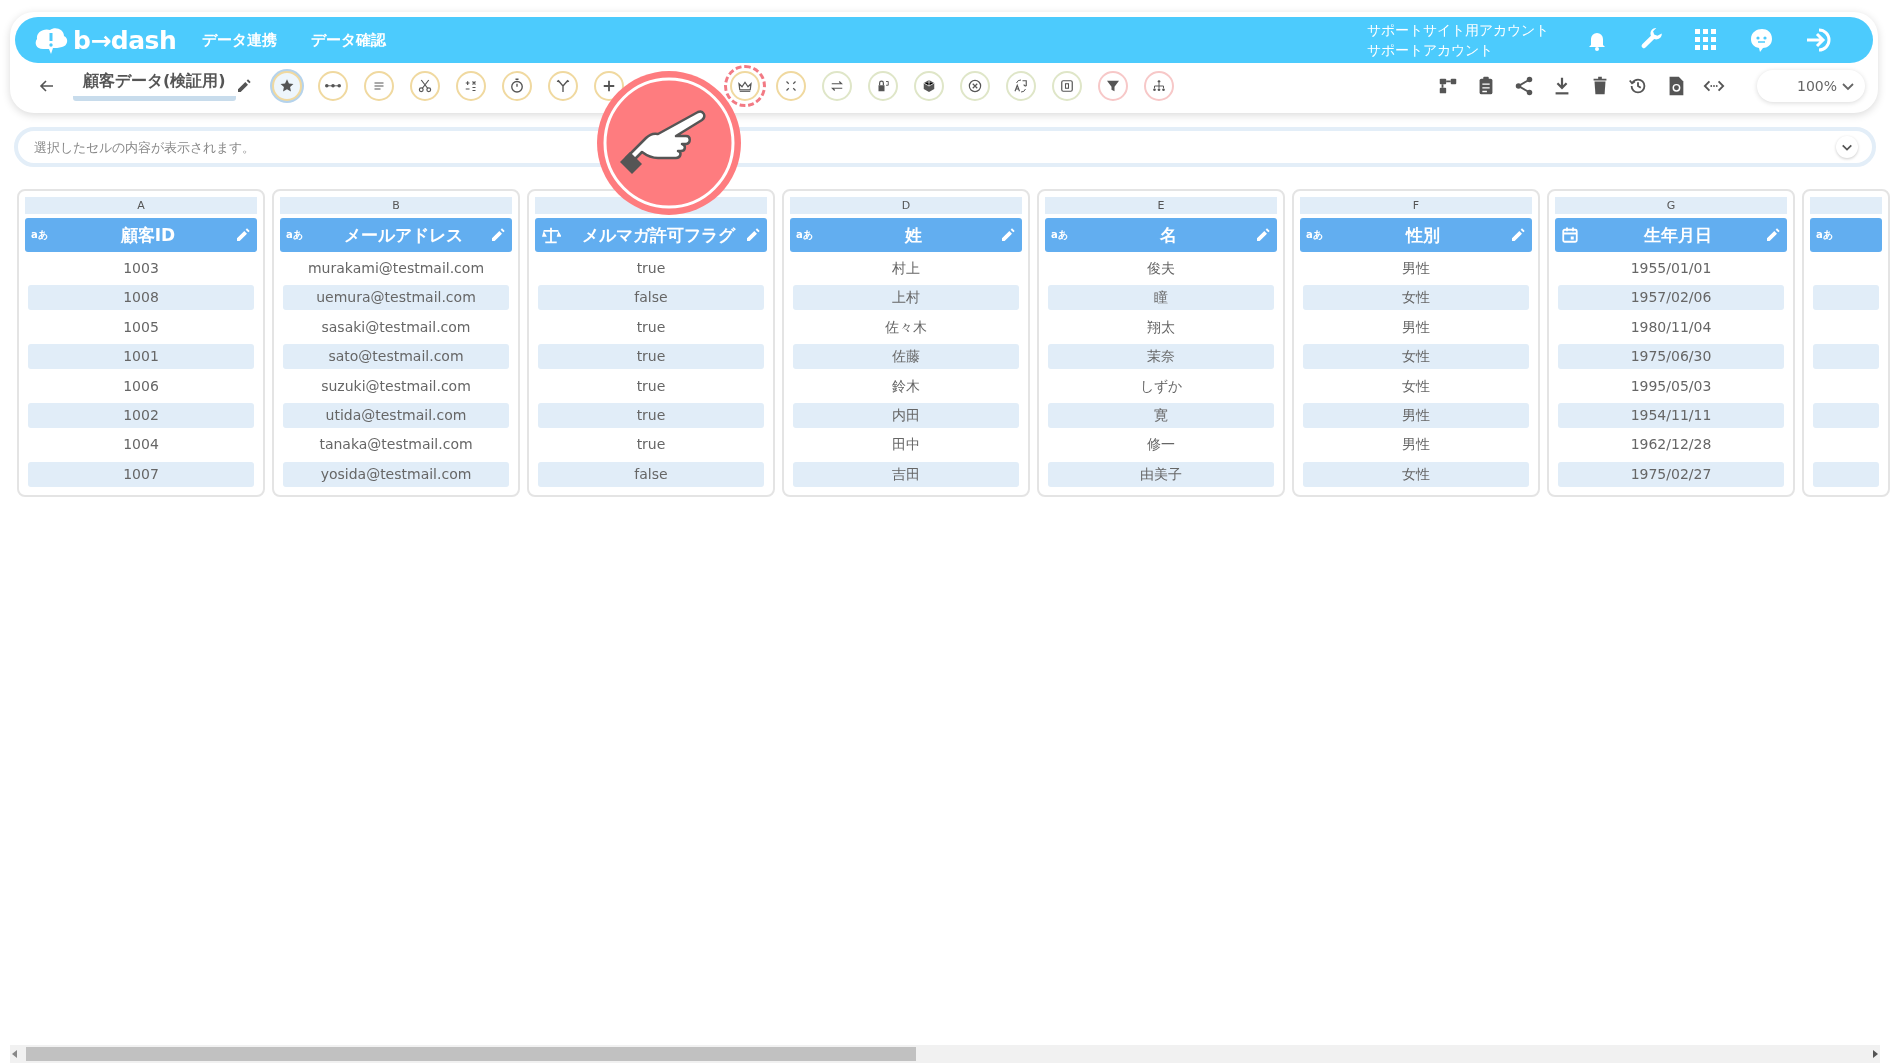  I want to click on zero-box-tool-button, so click(1066, 86).